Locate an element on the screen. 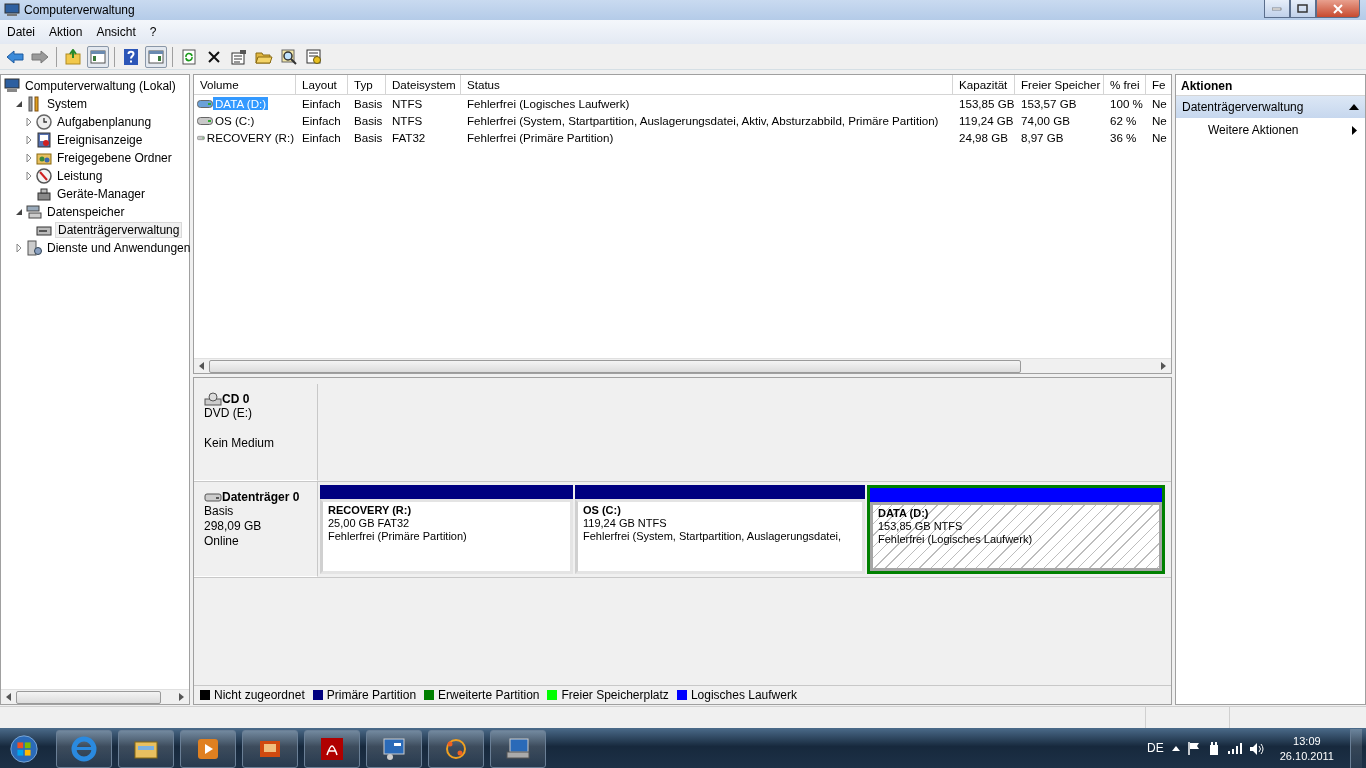  partition-title: OS (C:) is located at coordinates (602, 511).